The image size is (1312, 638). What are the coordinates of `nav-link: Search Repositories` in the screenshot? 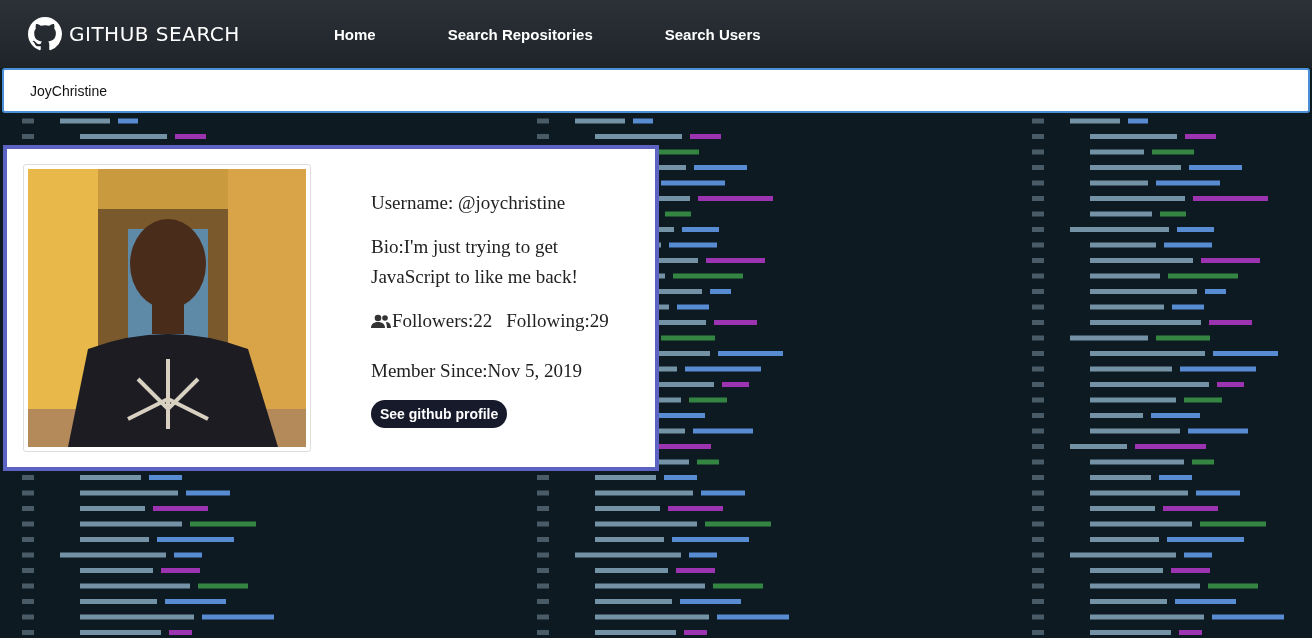 It's located at (520, 34).